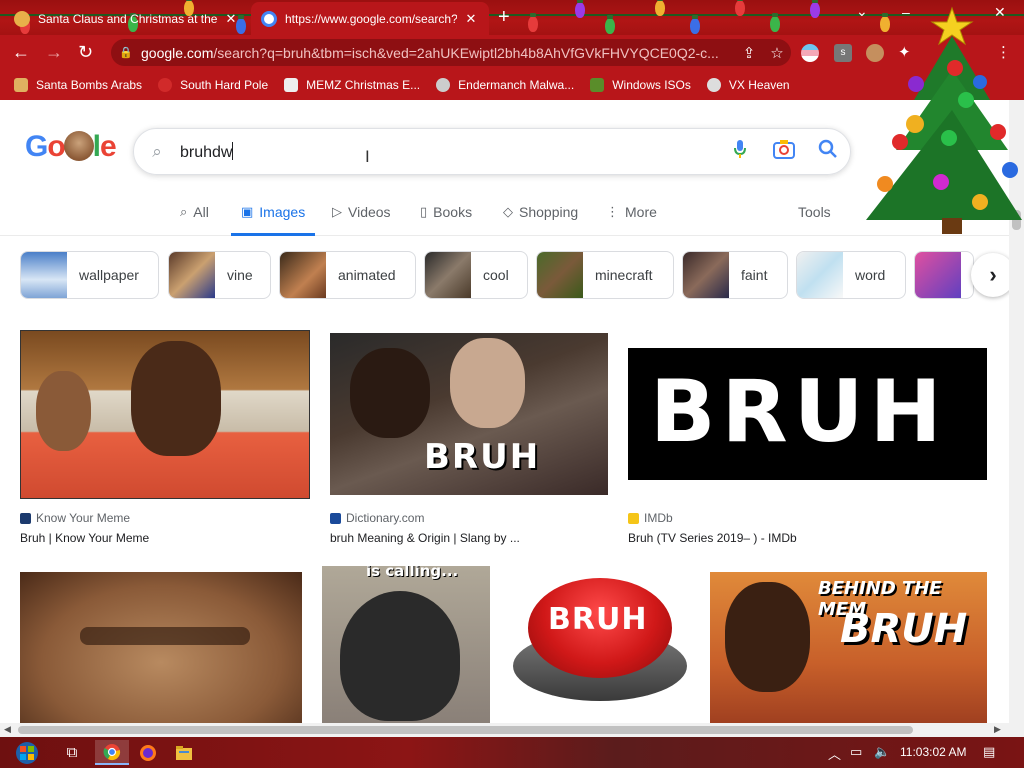 This screenshot has width=1024, height=768. I want to click on microphone-icon, so click(740, 151).